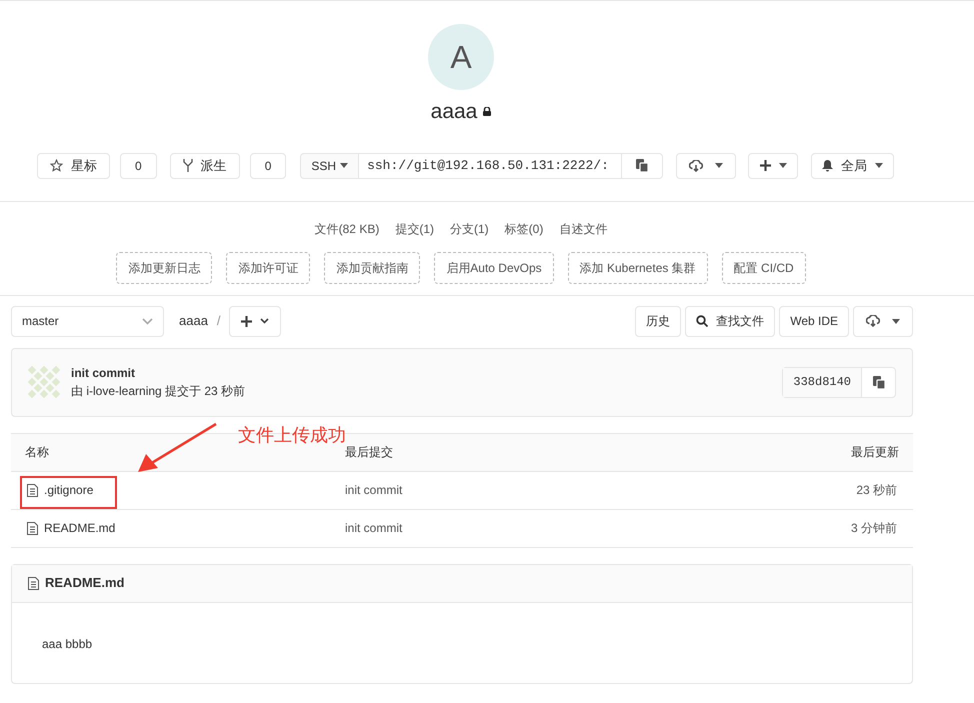 Image resolution: width=974 pixels, height=703 pixels. What do you see at coordinates (80, 528) in the screenshot?
I see `file-link: README.md` at bounding box center [80, 528].